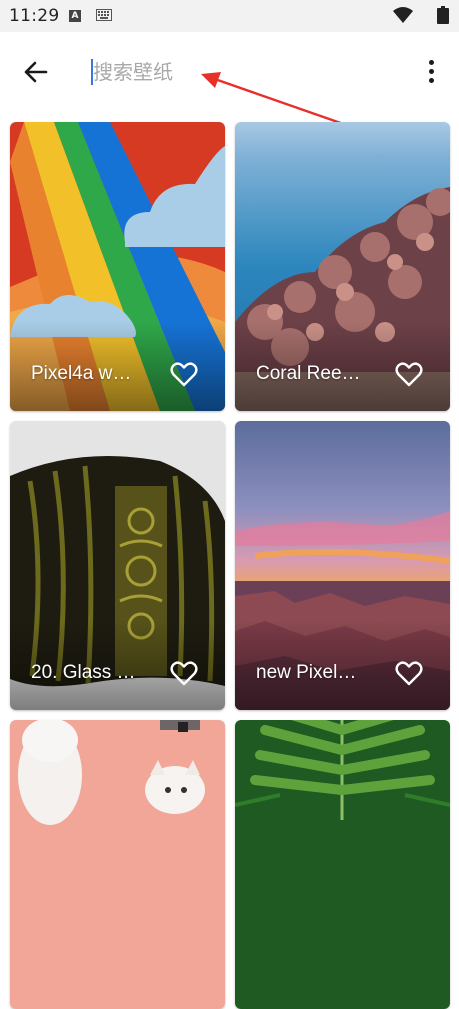 The height and width of the screenshot is (1009, 459). I want to click on battery-icon, so click(443, 15).